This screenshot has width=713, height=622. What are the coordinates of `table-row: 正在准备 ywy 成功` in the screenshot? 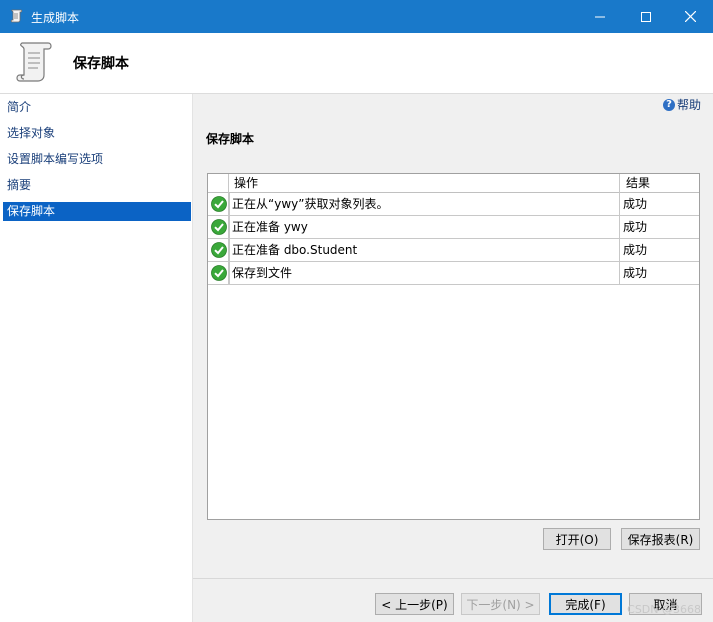 It's located at (453, 227).